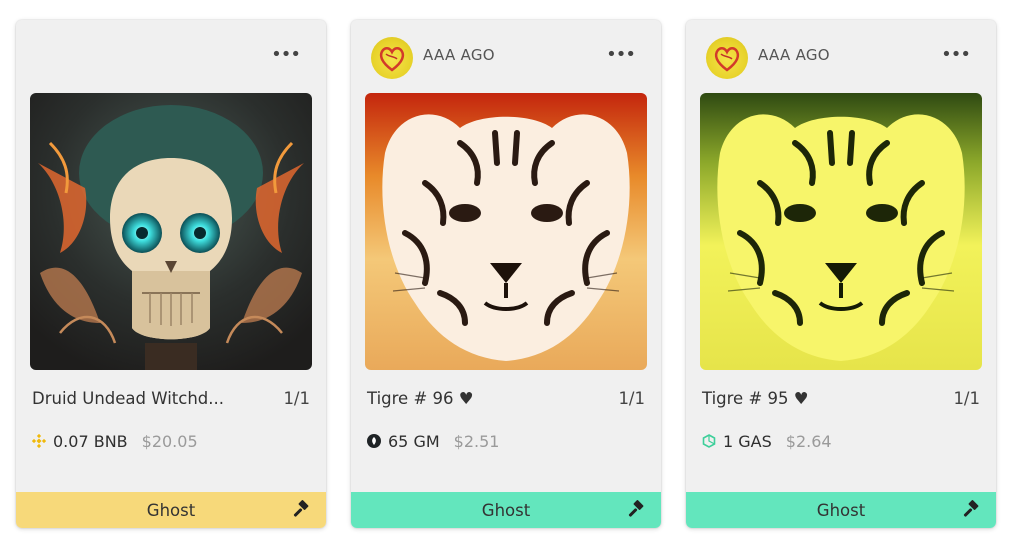 This screenshot has height=557, width=1024. Describe the element at coordinates (90, 441) in the screenshot. I see `price-amount: 0.07 BNB` at that location.